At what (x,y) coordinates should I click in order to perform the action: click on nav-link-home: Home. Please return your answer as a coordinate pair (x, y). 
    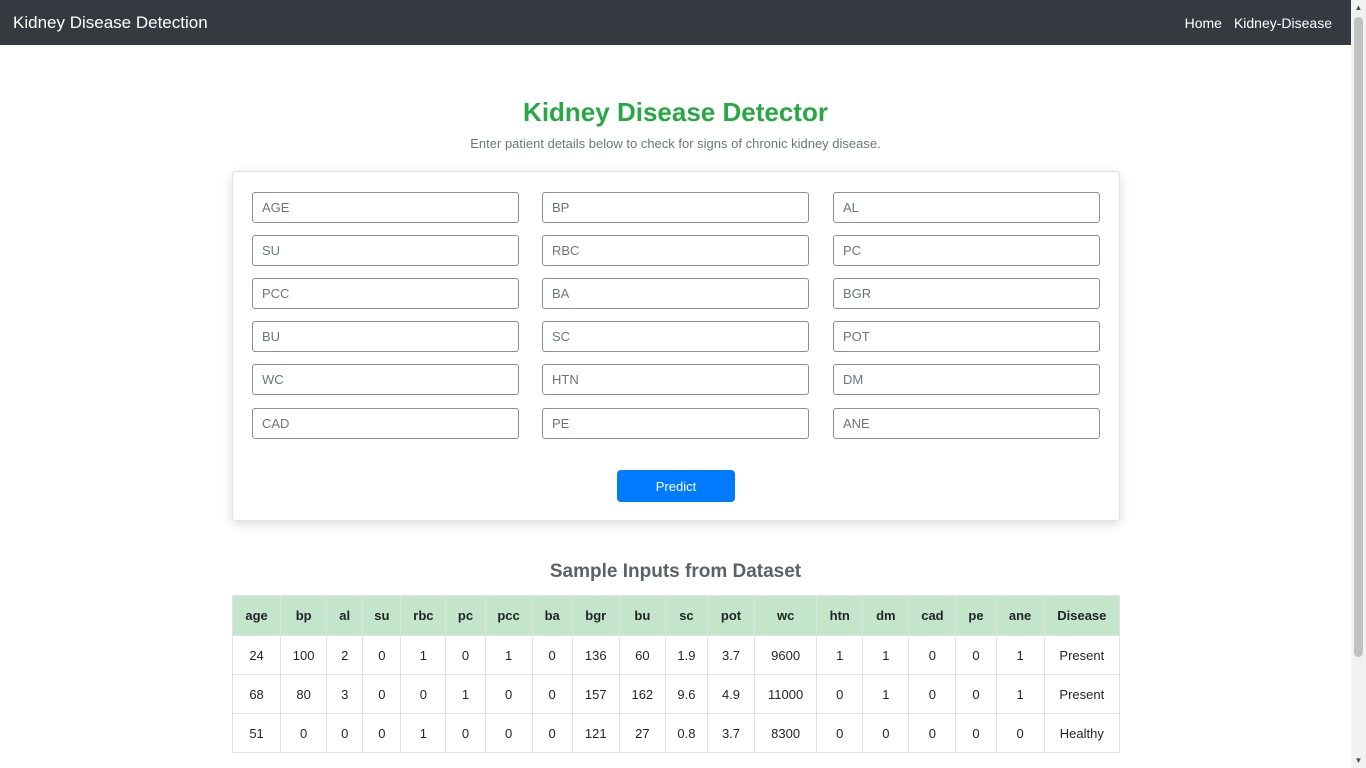
    Looking at the image, I should click on (1203, 23).